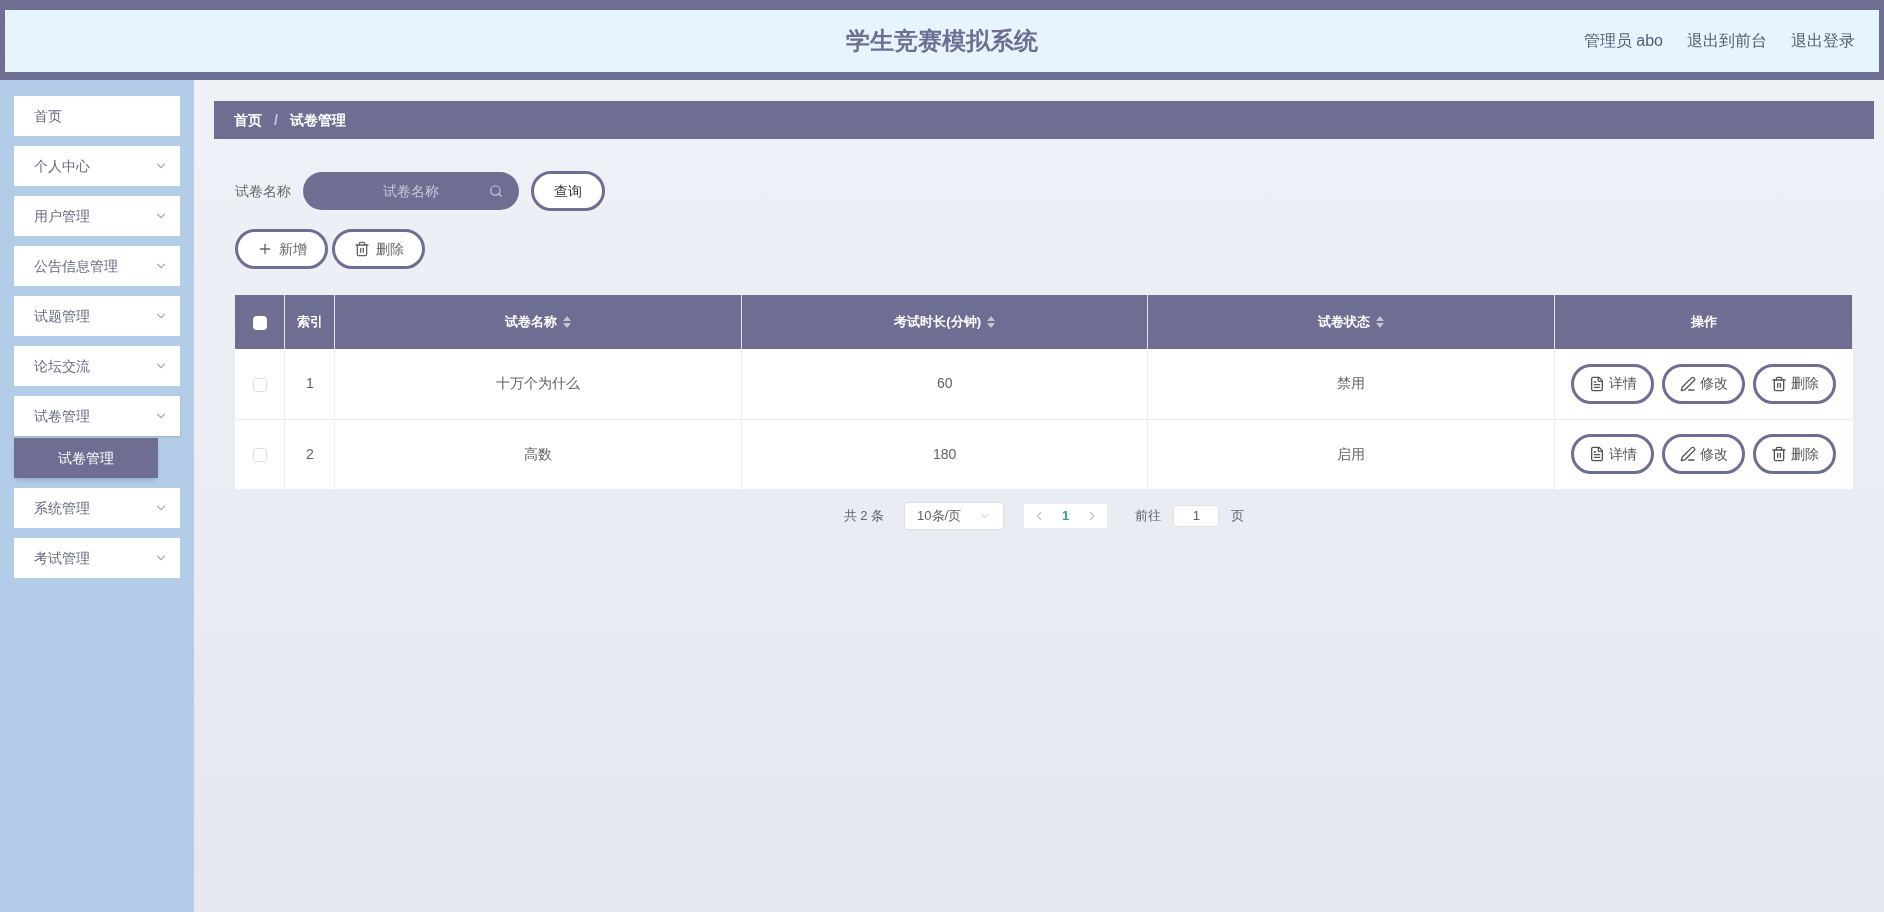 The width and height of the screenshot is (1884, 912). What do you see at coordinates (942, 41) in the screenshot?
I see `app-title: 学生竞赛模拟系统` at bounding box center [942, 41].